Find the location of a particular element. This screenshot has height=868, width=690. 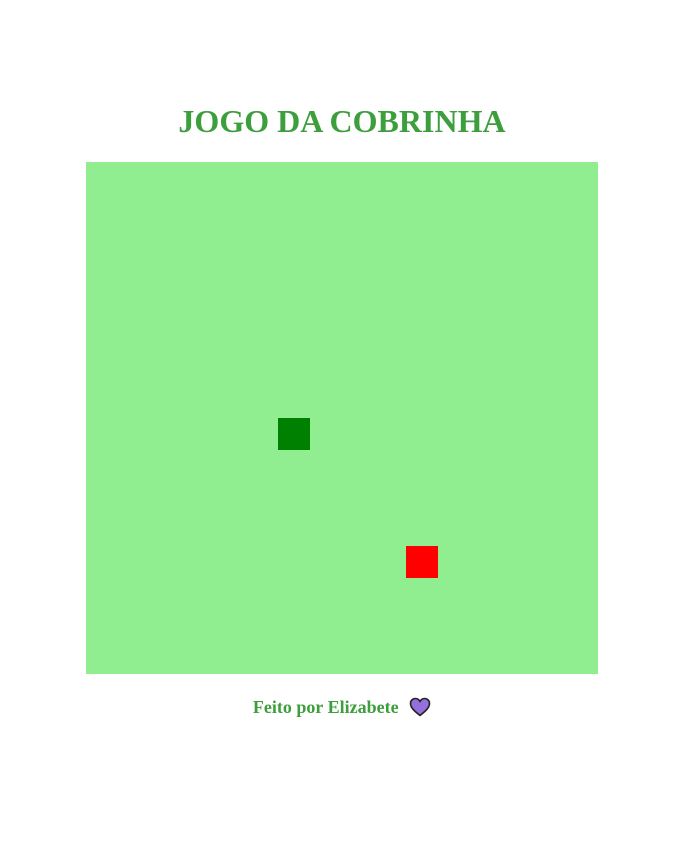

footer-credit: Feito por Elizabete is located at coordinates (325, 707).